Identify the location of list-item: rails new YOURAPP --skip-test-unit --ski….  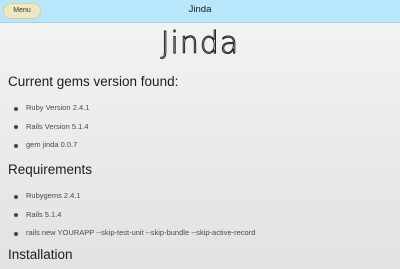
(134, 233).